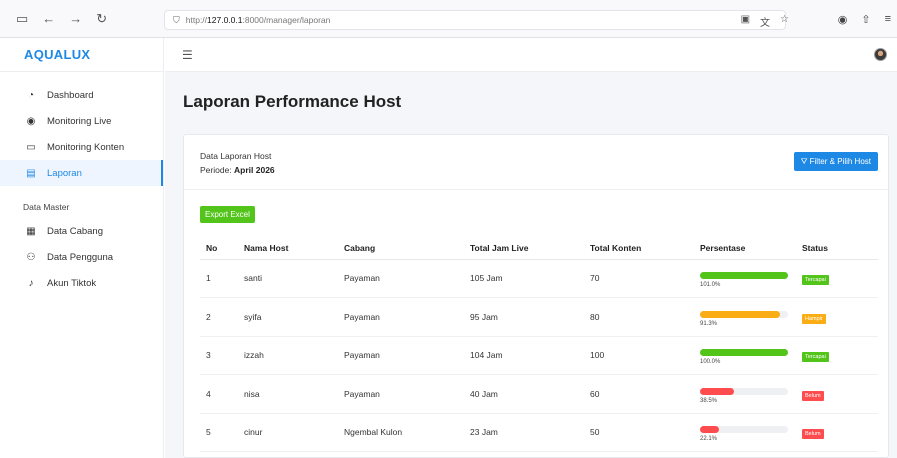 The image size is (897, 458). What do you see at coordinates (294, 355) in the screenshot?
I see `cell-nama-host: izzah` at bounding box center [294, 355].